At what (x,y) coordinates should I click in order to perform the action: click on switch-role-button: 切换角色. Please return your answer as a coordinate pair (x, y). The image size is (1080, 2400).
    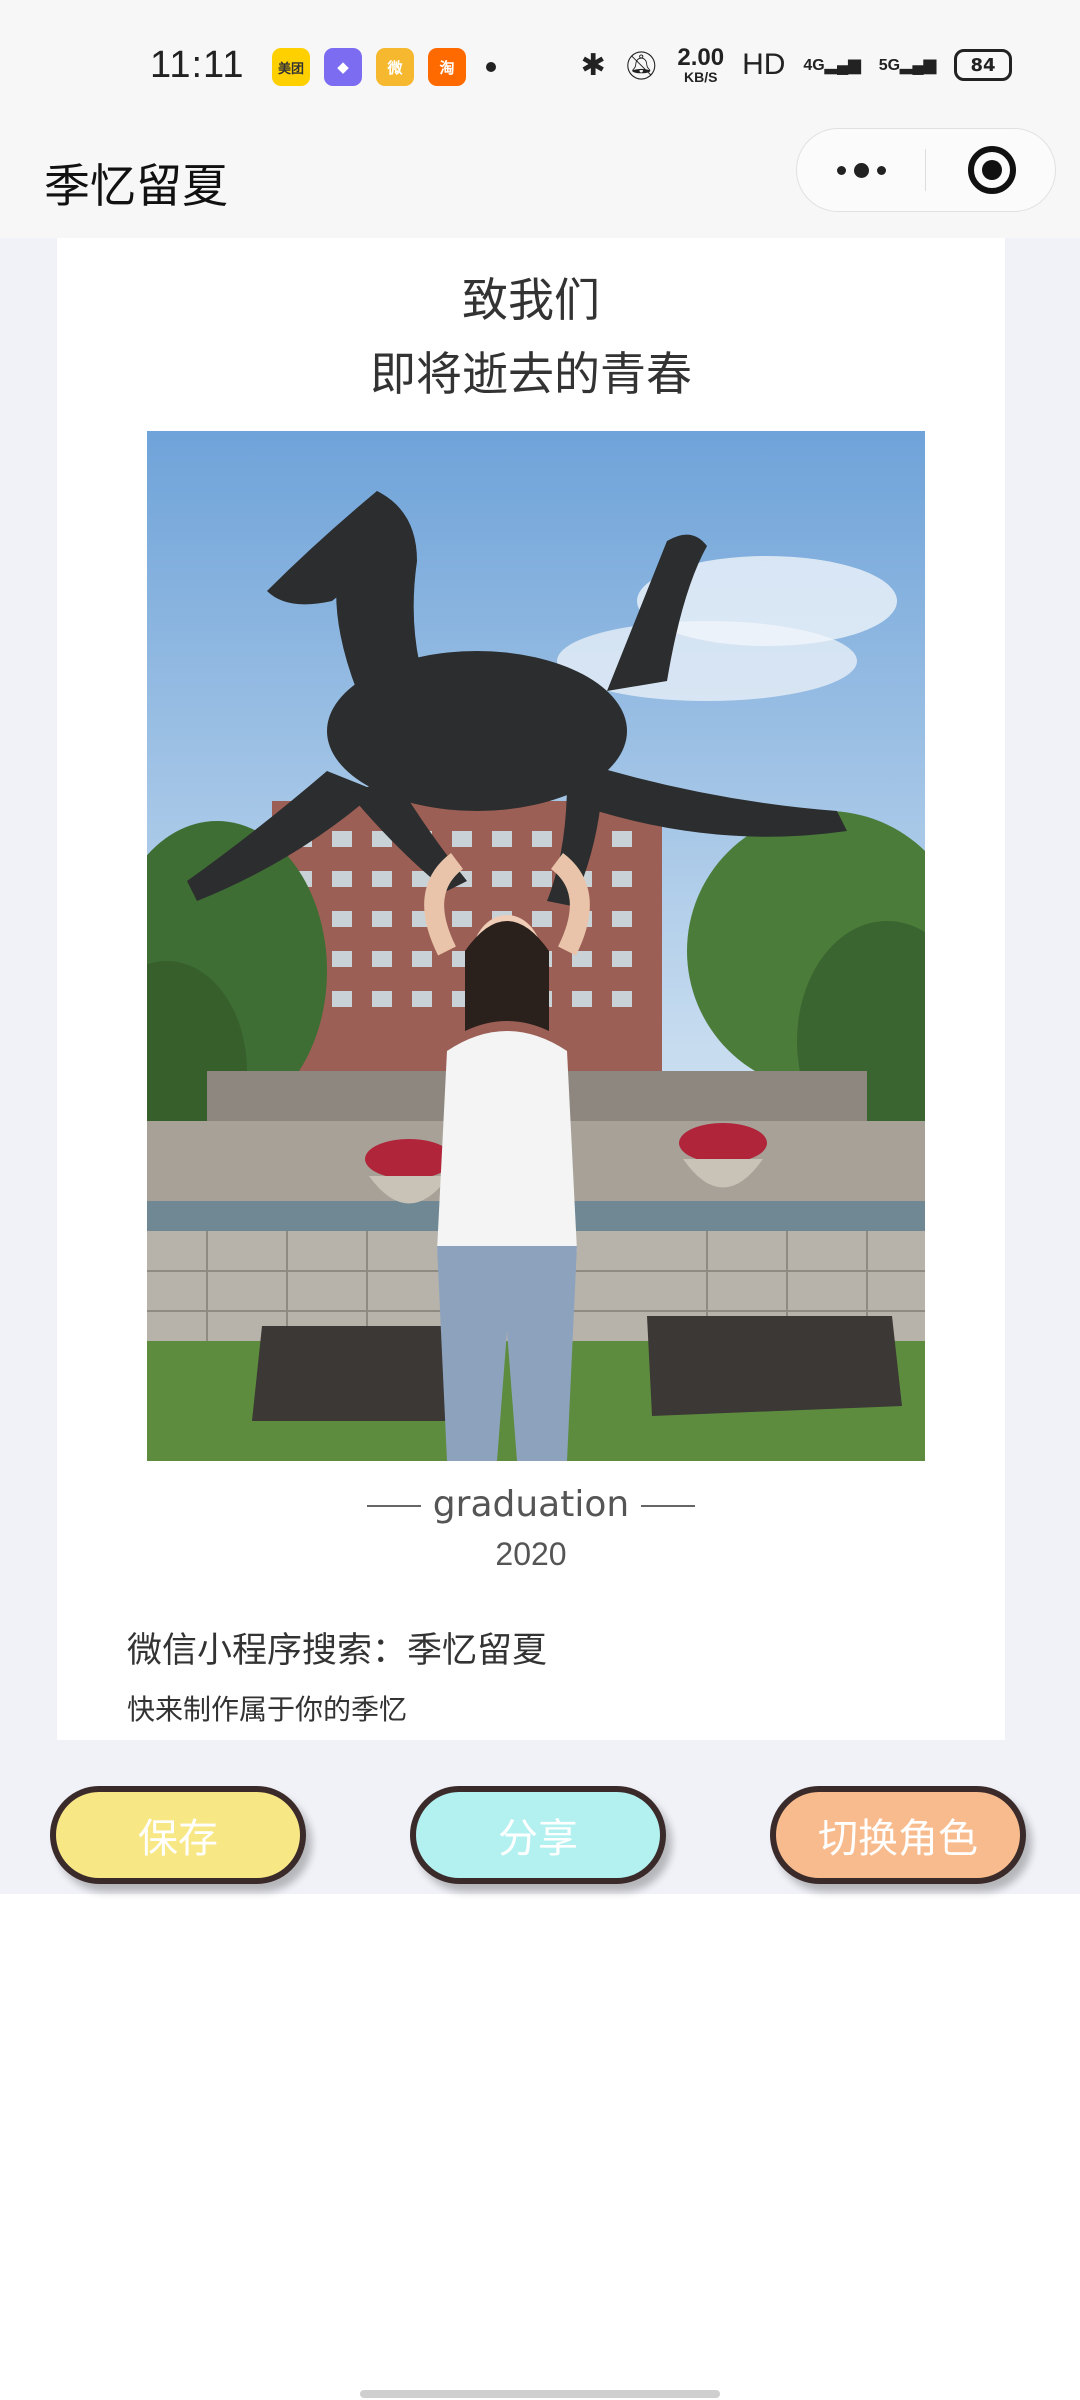
    Looking at the image, I should click on (898, 1835).